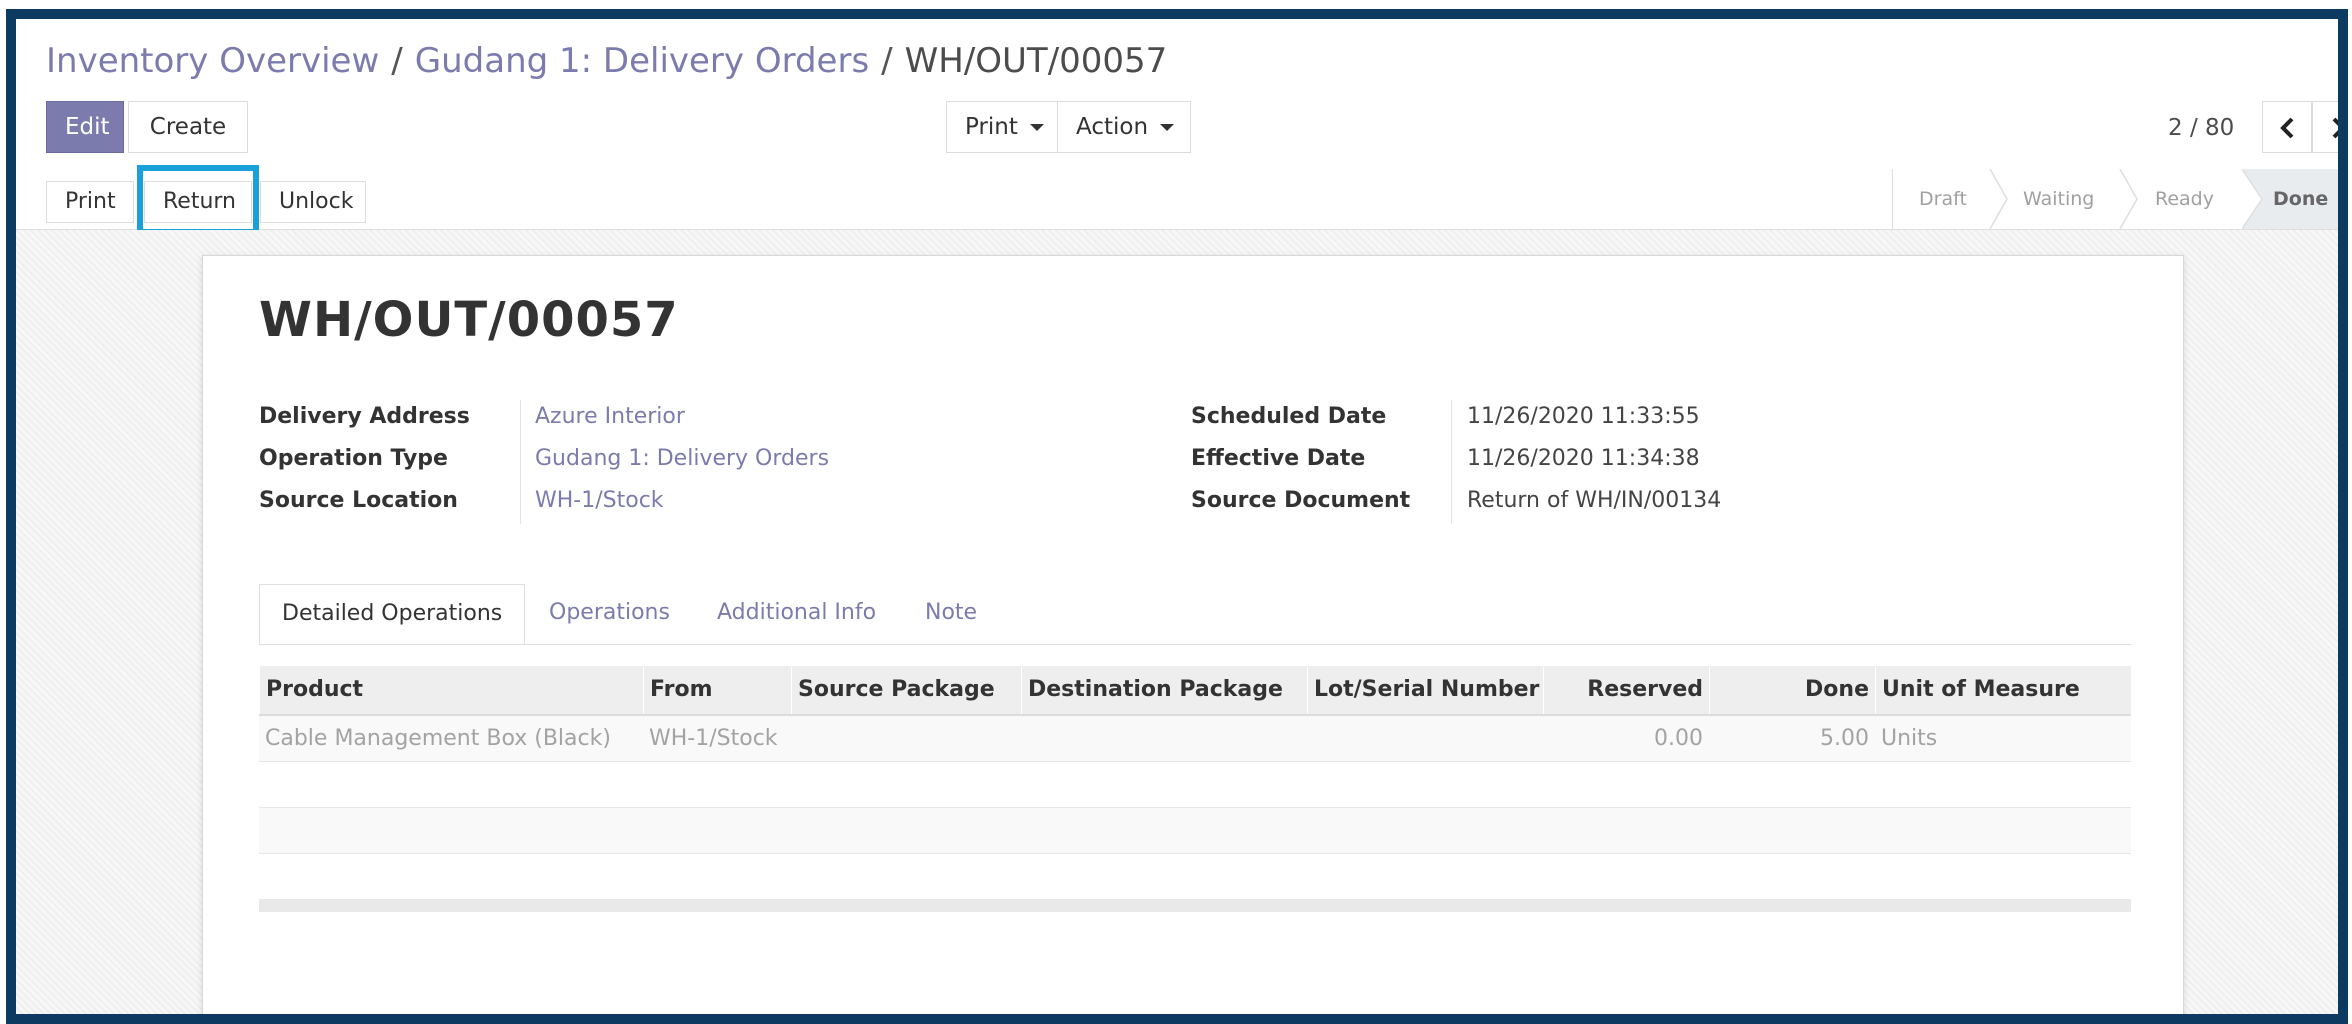 The height and width of the screenshot is (1024, 2352). What do you see at coordinates (991, 127) in the screenshot?
I see `print-dropdown-label: Print` at bounding box center [991, 127].